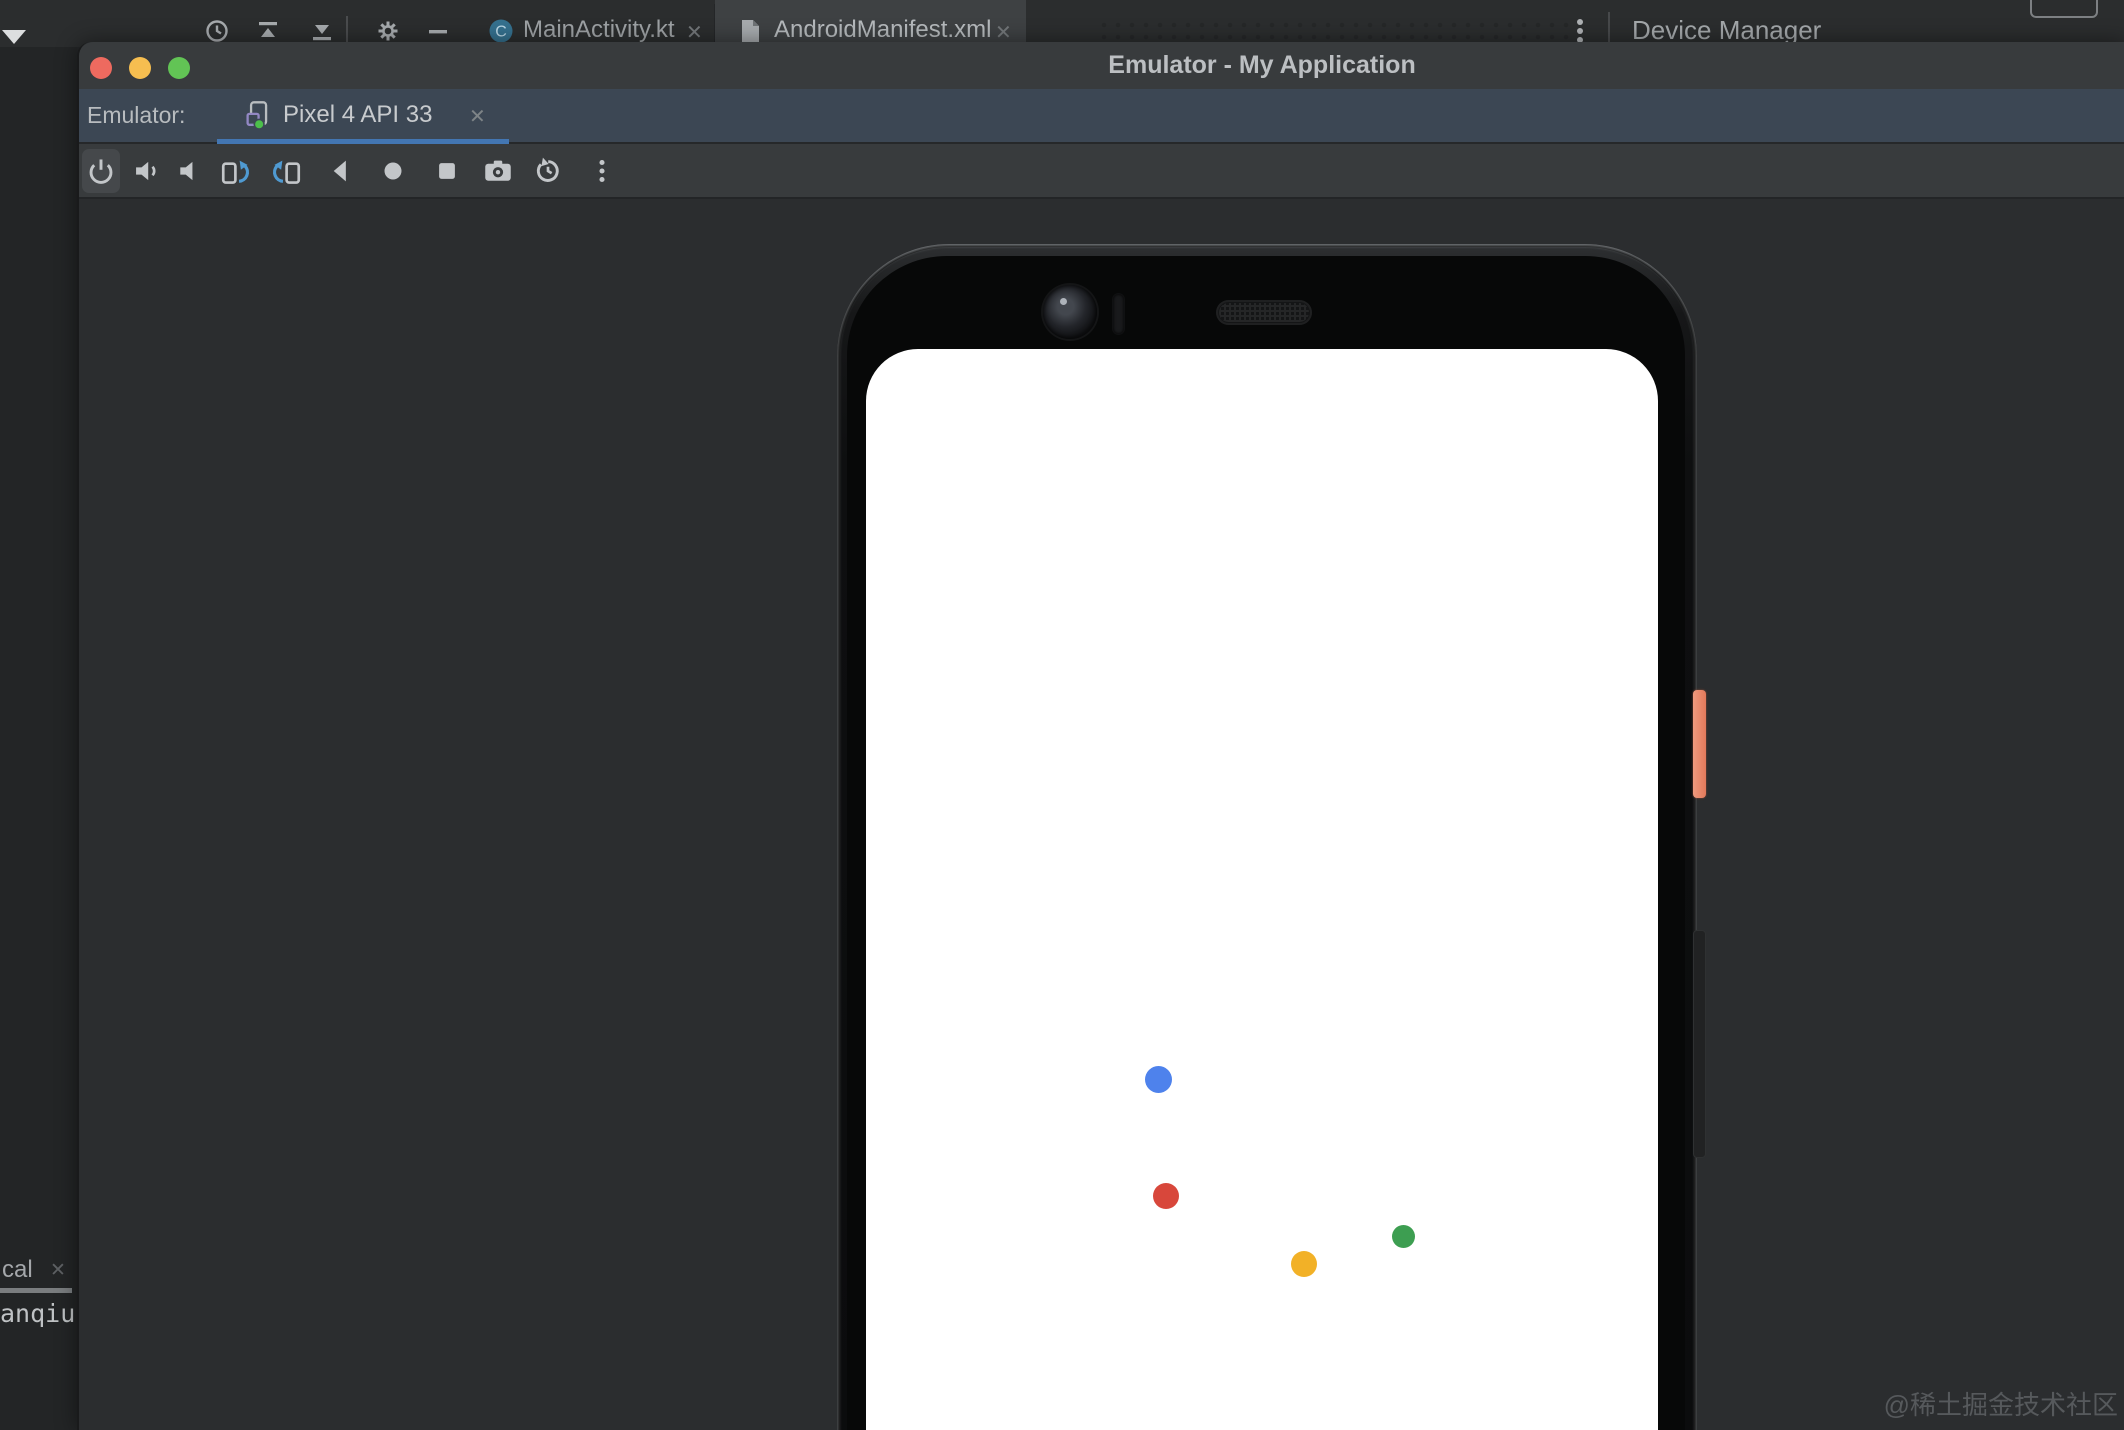 Image resolution: width=2124 pixels, height=1430 pixels. What do you see at coordinates (38, 738) in the screenshot?
I see `ide-background-left: cal ✕ anqiu` at bounding box center [38, 738].